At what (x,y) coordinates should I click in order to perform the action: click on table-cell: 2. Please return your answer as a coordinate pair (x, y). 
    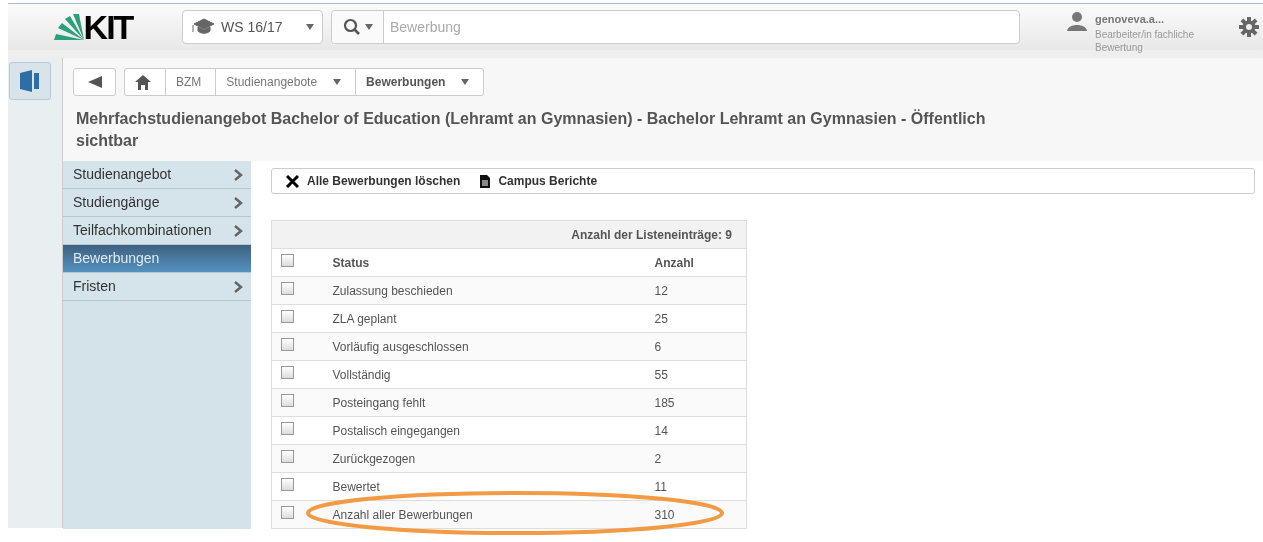
    Looking at the image, I should click on (700, 458).